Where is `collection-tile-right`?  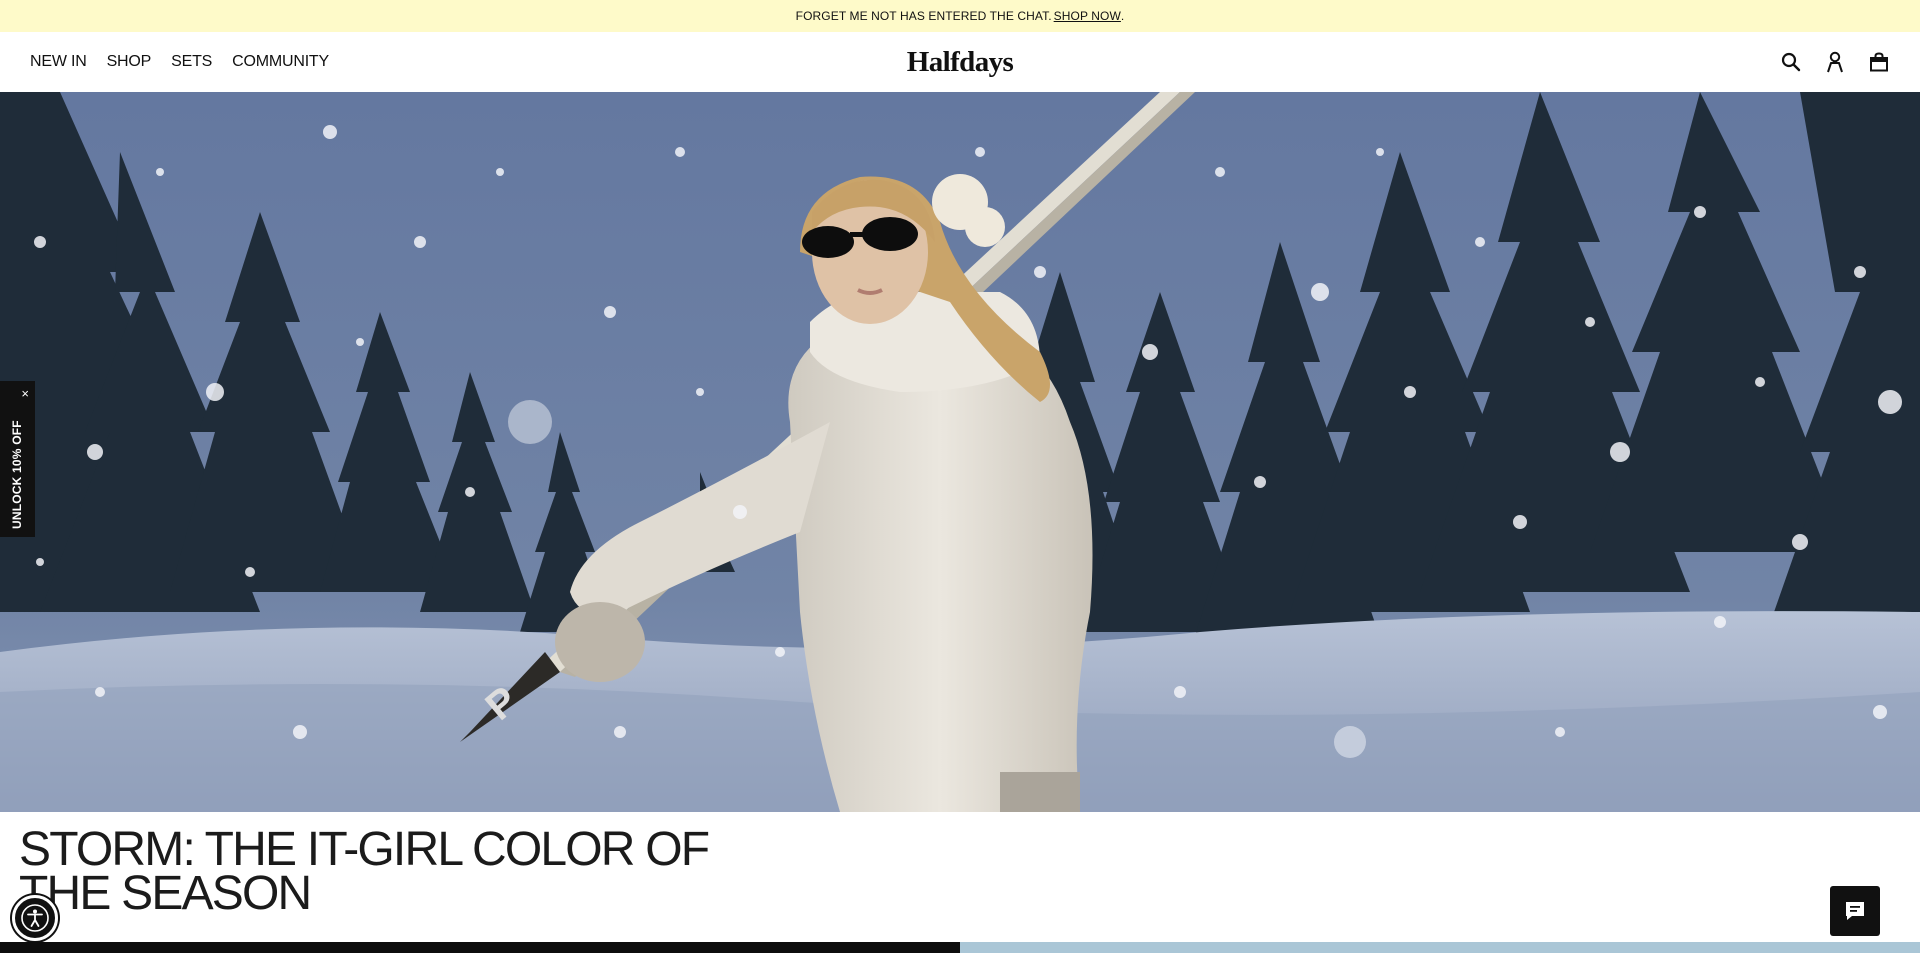
collection-tile-right is located at coordinates (1440, 947).